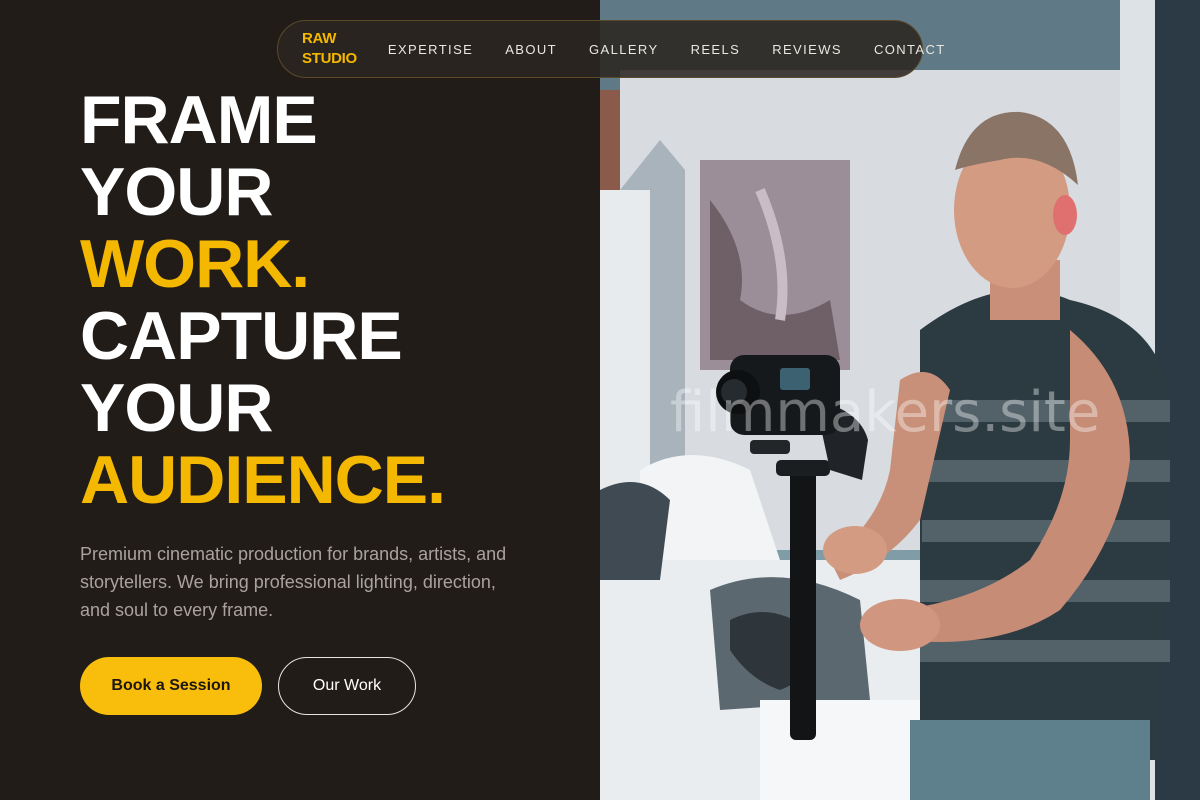 The width and height of the screenshot is (1200, 800). What do you see at coordinates (319, 38) in the screenshot?
I see `brand-logo-line1: RAW` at bounding box center [319, 38].